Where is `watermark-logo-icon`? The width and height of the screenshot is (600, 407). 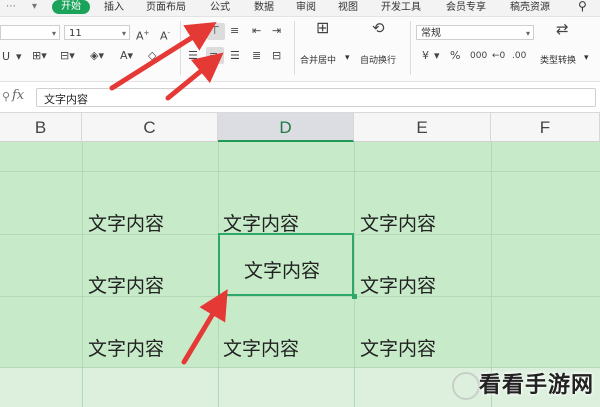 watermark-logo-icon is located at coordinates (466, 386).